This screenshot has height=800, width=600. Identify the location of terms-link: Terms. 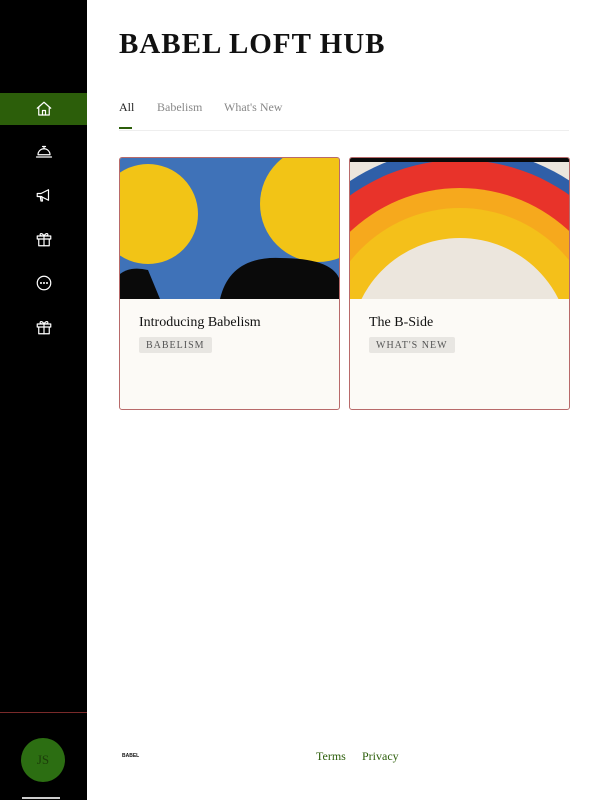
(331, 756).